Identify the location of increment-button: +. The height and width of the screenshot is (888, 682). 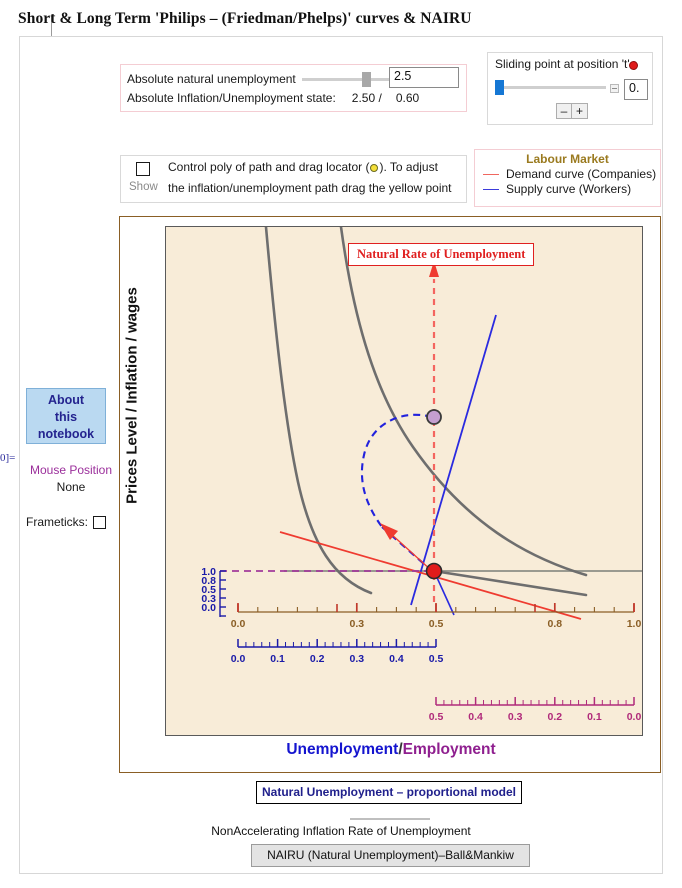
(580, 111).